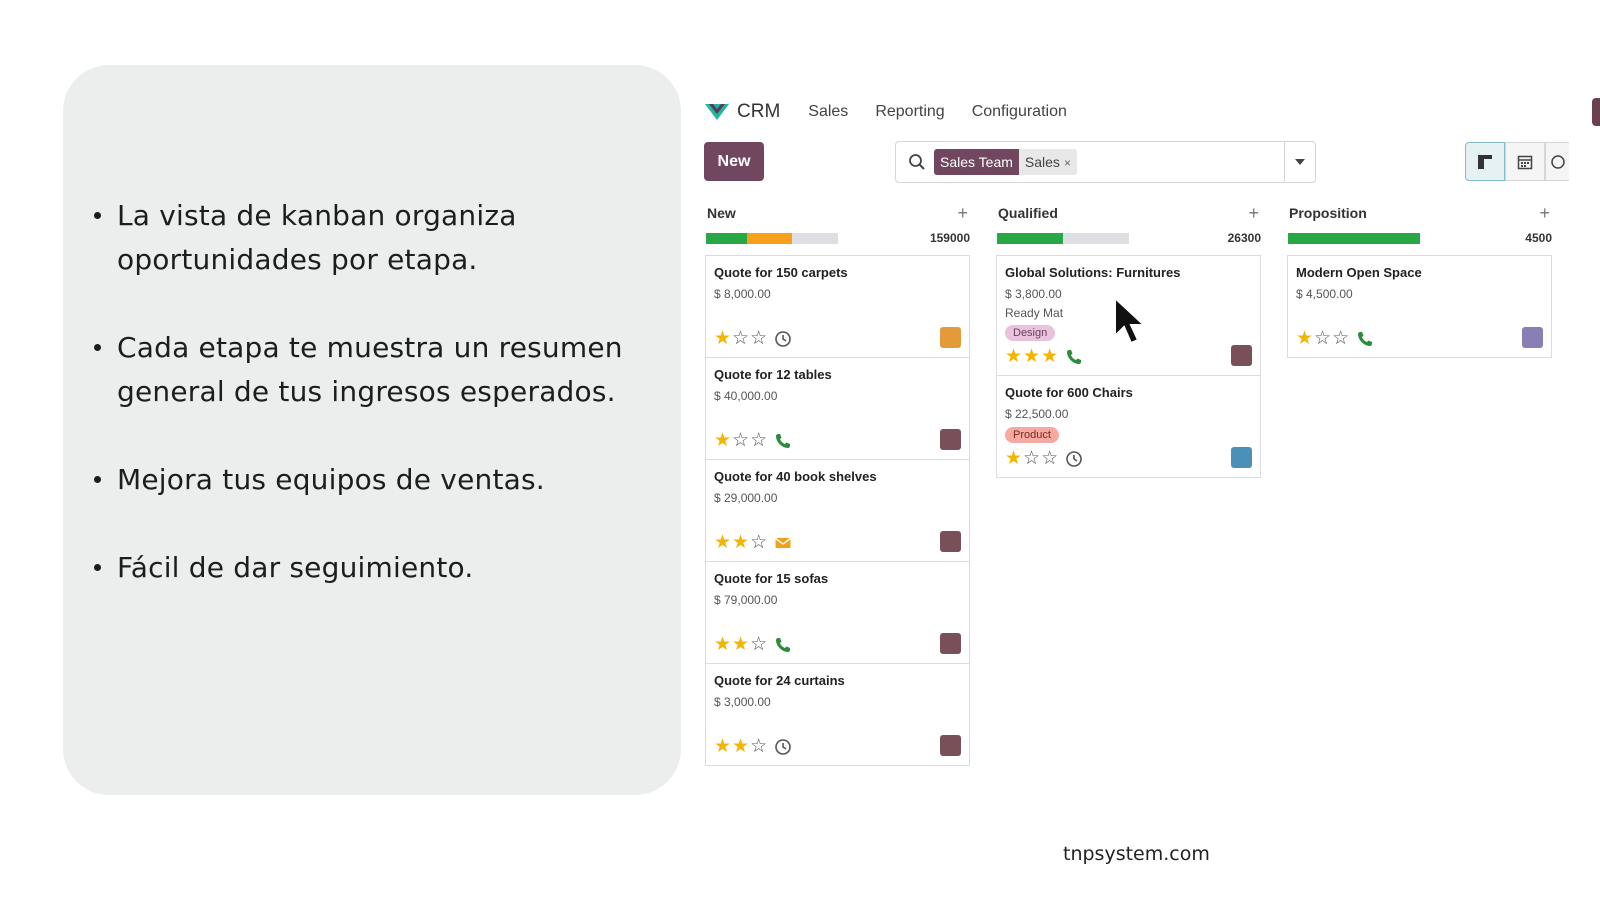  I want to click on app-name: CRM, so click(758, 112).